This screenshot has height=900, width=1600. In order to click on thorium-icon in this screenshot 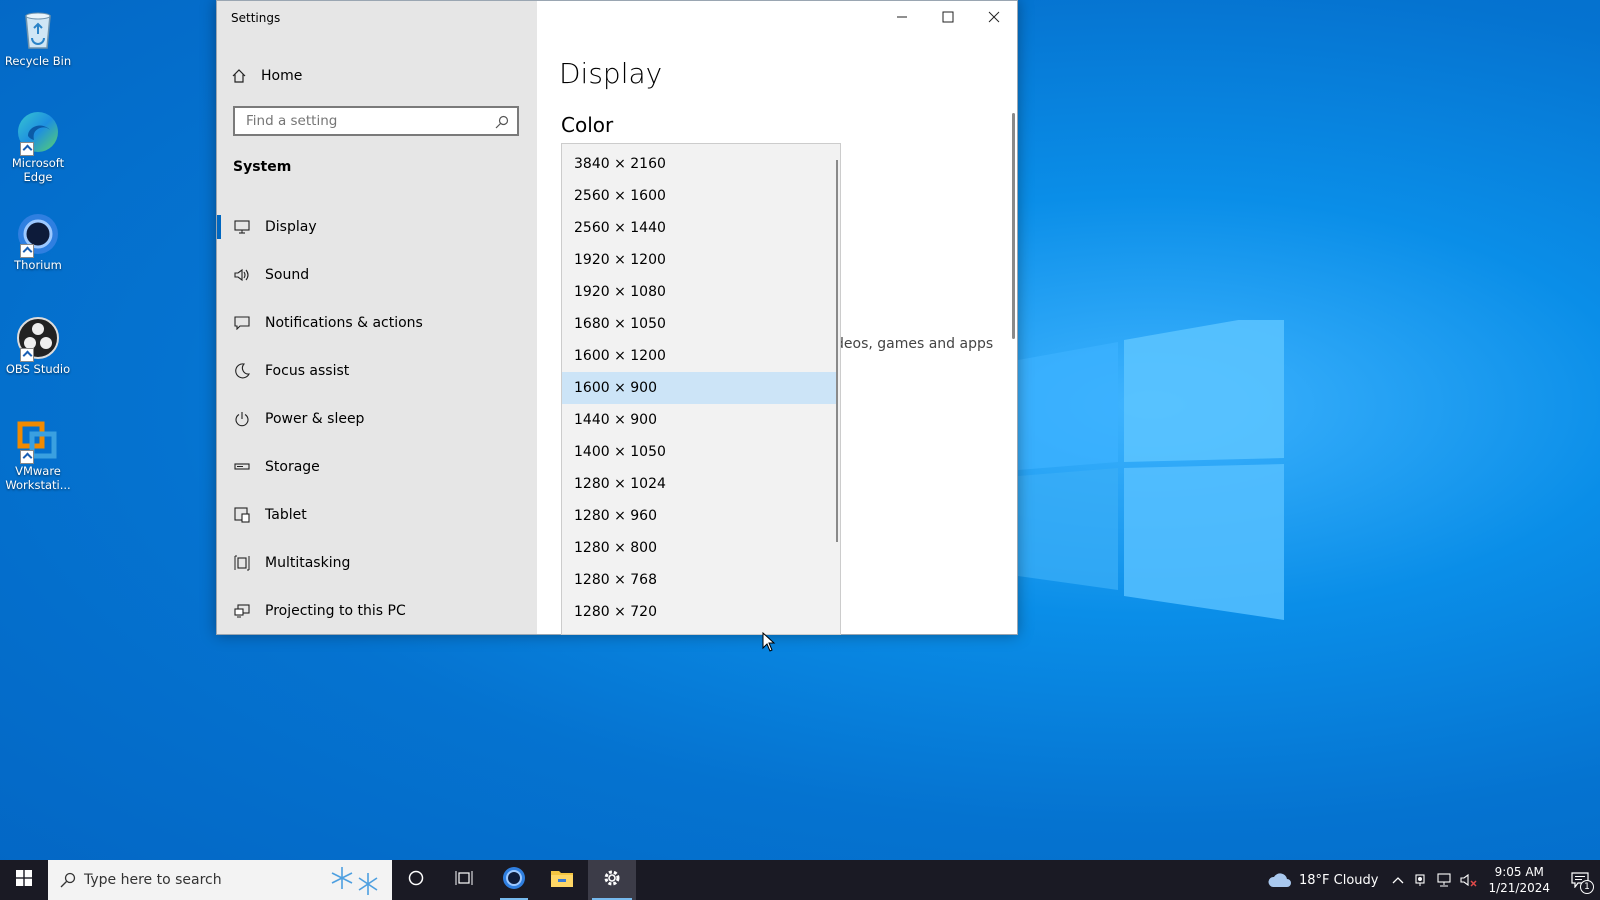, I will do `click(38, 235)`.